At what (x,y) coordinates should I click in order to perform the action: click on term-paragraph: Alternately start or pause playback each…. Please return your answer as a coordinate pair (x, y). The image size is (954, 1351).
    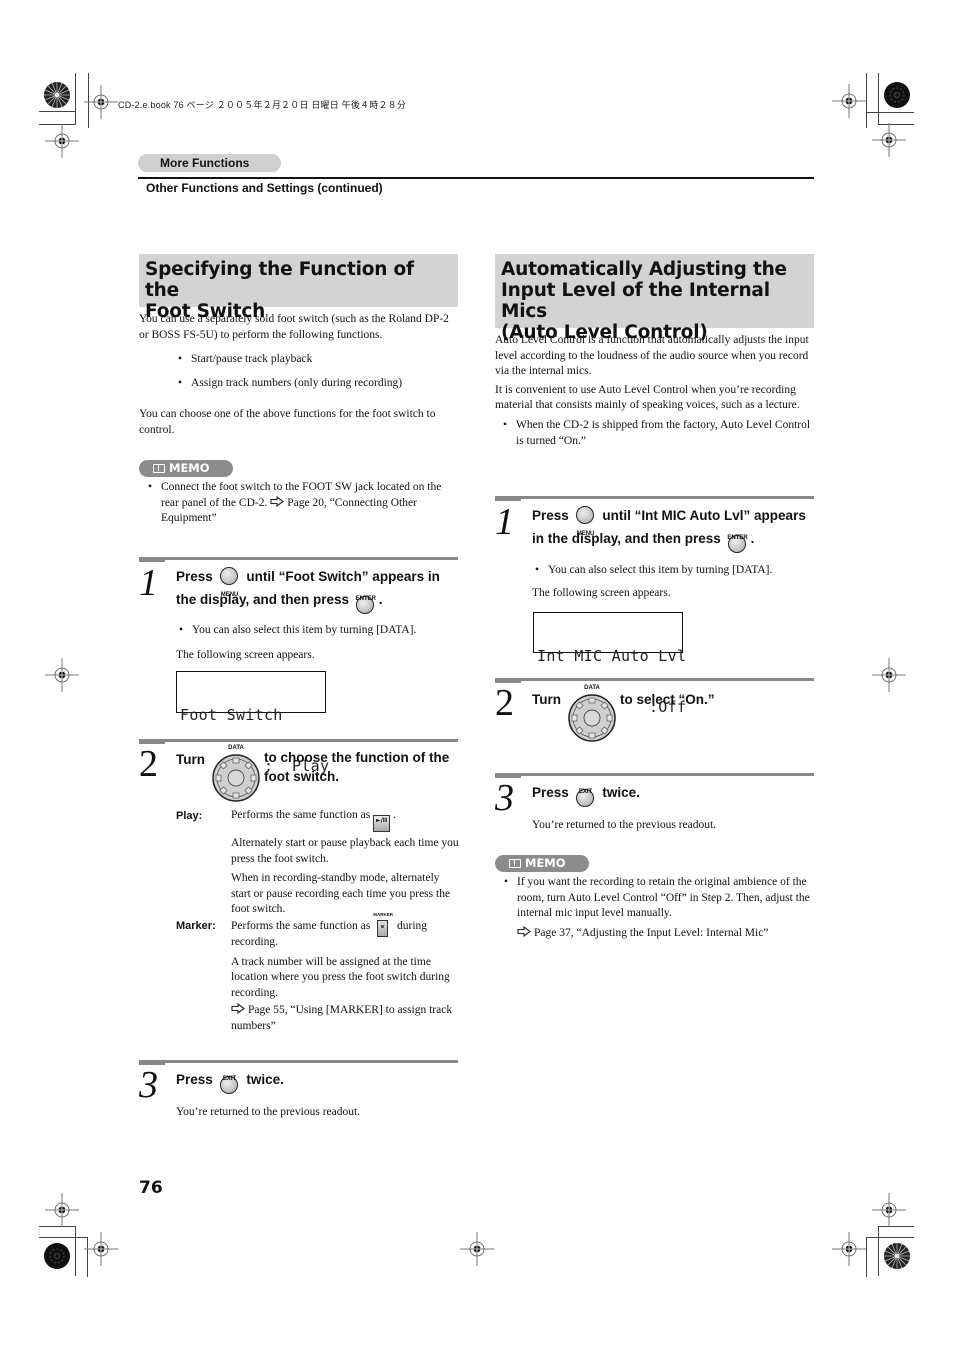
    Looking at the image, I should click on (345, 851).